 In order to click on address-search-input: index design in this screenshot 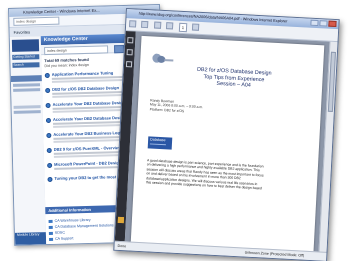, I will do `click(36, 21)`.